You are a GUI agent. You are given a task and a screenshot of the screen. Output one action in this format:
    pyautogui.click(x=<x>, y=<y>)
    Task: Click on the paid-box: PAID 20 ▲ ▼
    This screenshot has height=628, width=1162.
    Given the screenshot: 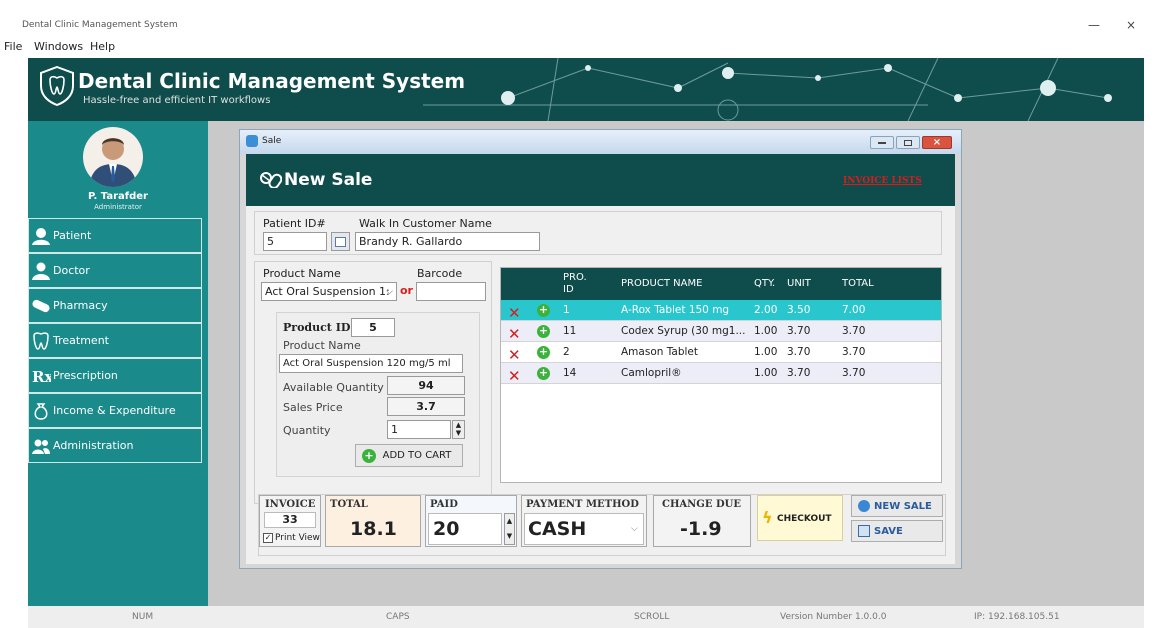 What is the action you would take?
    pyautogui.click(x=471, y=521)
    